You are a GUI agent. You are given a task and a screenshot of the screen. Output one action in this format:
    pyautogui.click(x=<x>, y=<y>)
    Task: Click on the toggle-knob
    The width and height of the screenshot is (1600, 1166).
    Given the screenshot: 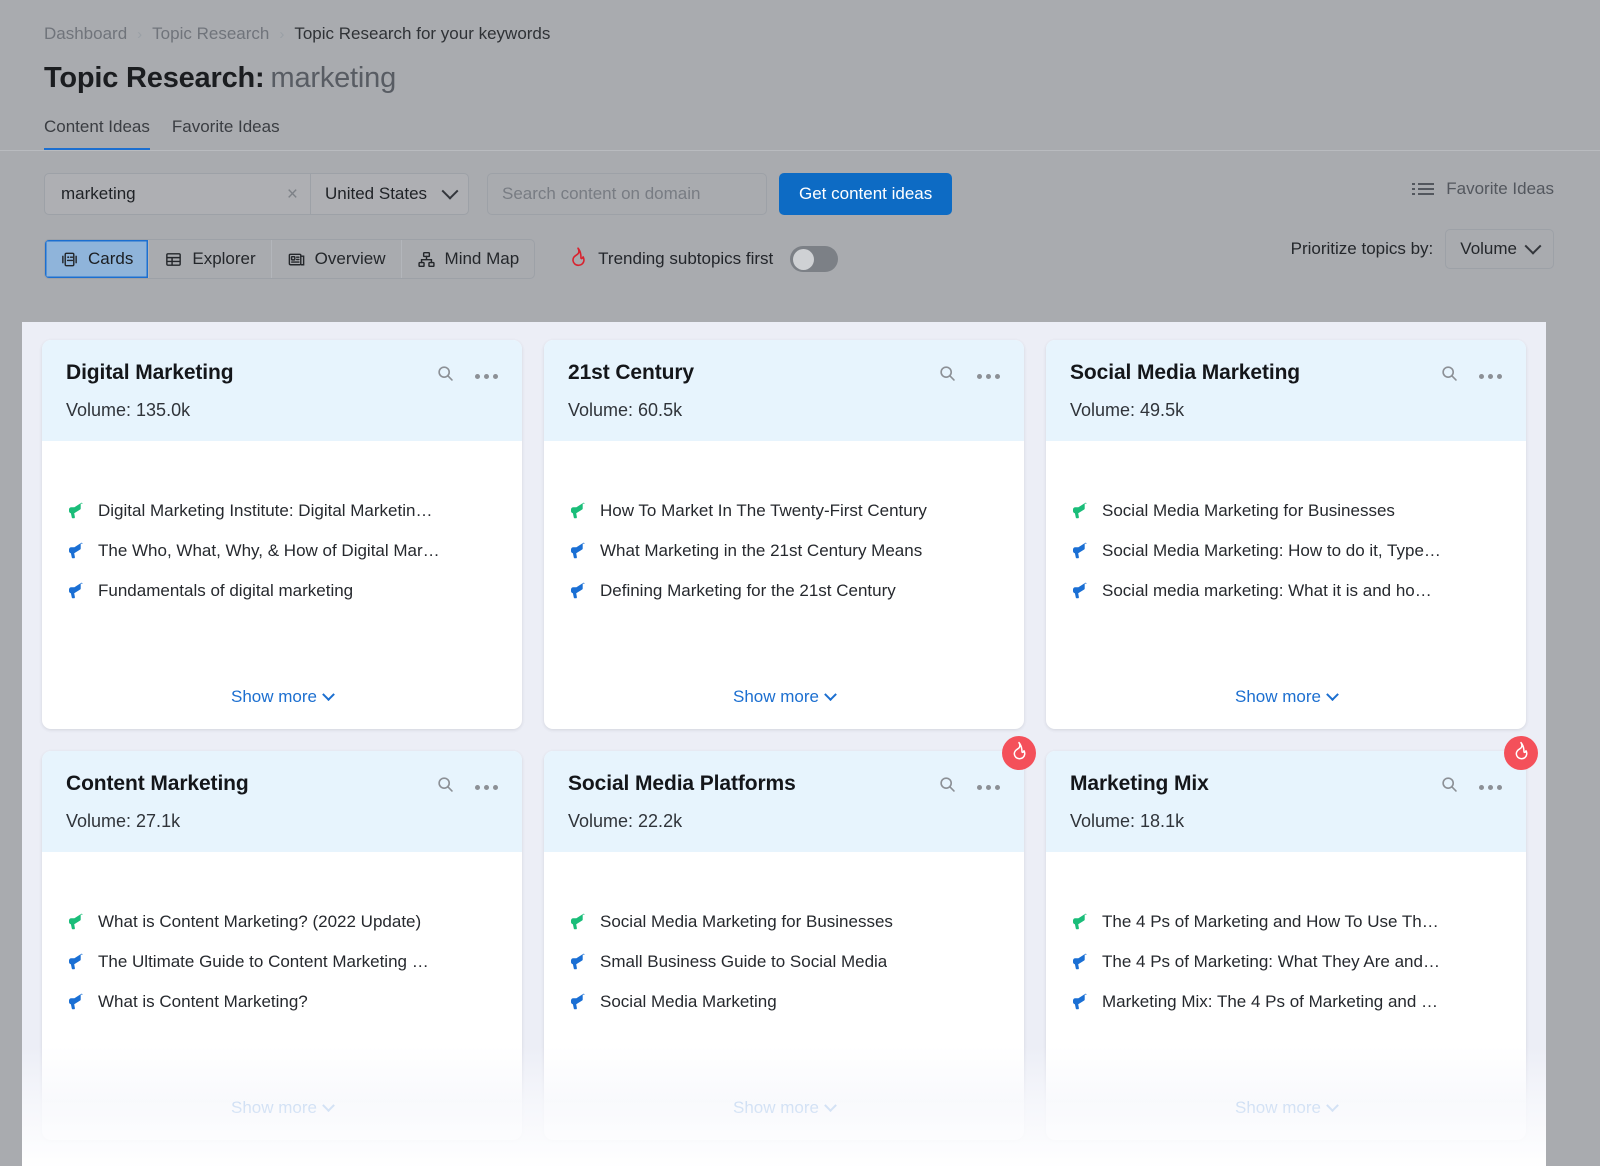 What is the action you would take?
    pyautogui.click(x=804, y=259)
    